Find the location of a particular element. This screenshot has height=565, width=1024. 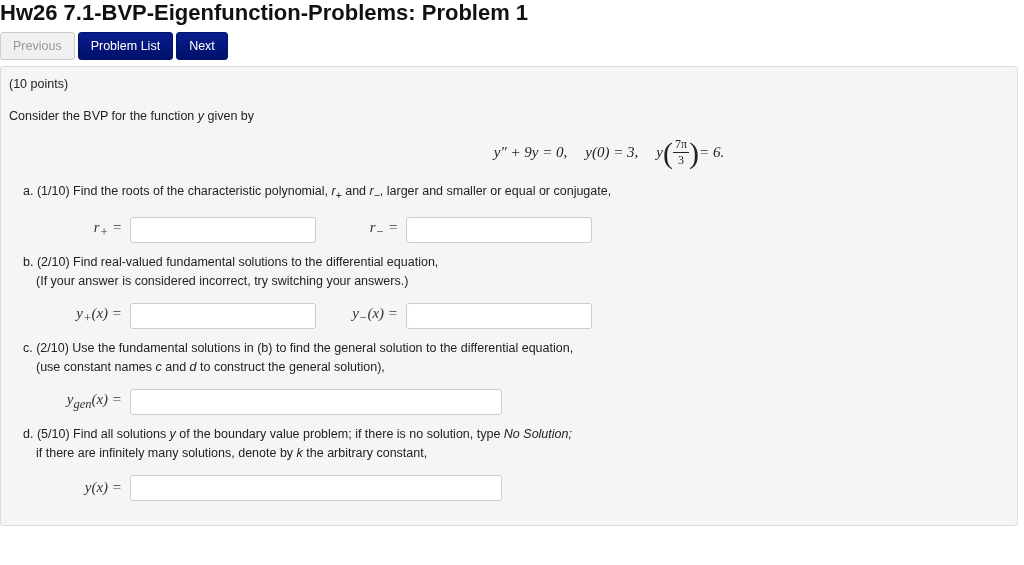

math-label: y$_{−}$(x) = is located at coordinates (374, 315).